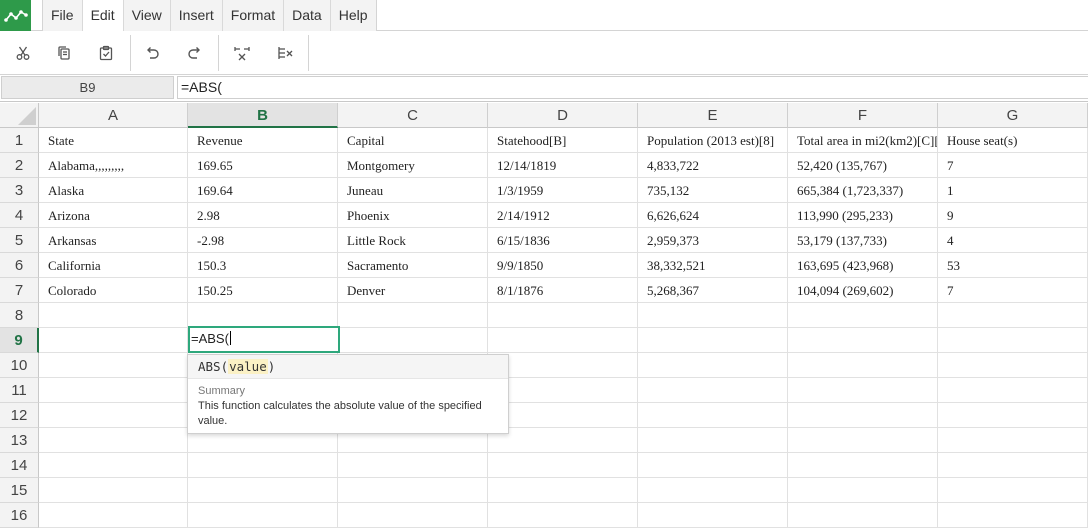 The image size is (1088, 532). What do you see at coordinates (263, 265) in the screenshot?
I see `cell-b6: 150.3` at bounding box center [263, 265].